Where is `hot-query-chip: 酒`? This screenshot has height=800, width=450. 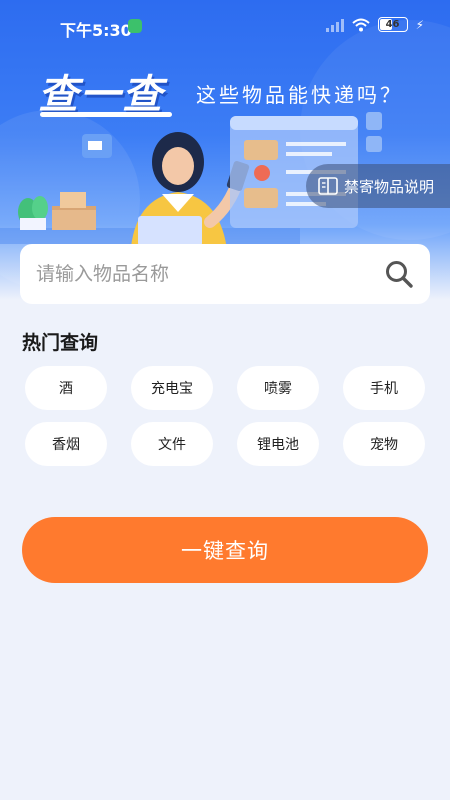 hot-query-chip: 酒 is located at coordinates (66, 388).